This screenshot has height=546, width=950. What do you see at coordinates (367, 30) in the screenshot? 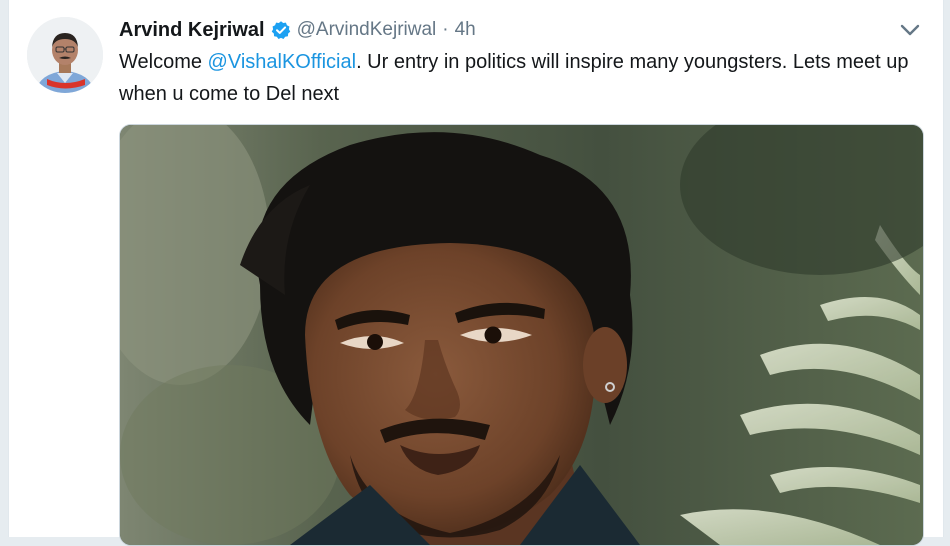
I see `author-handle: @ArvindKejriwal` at bounding box center [367, 30].